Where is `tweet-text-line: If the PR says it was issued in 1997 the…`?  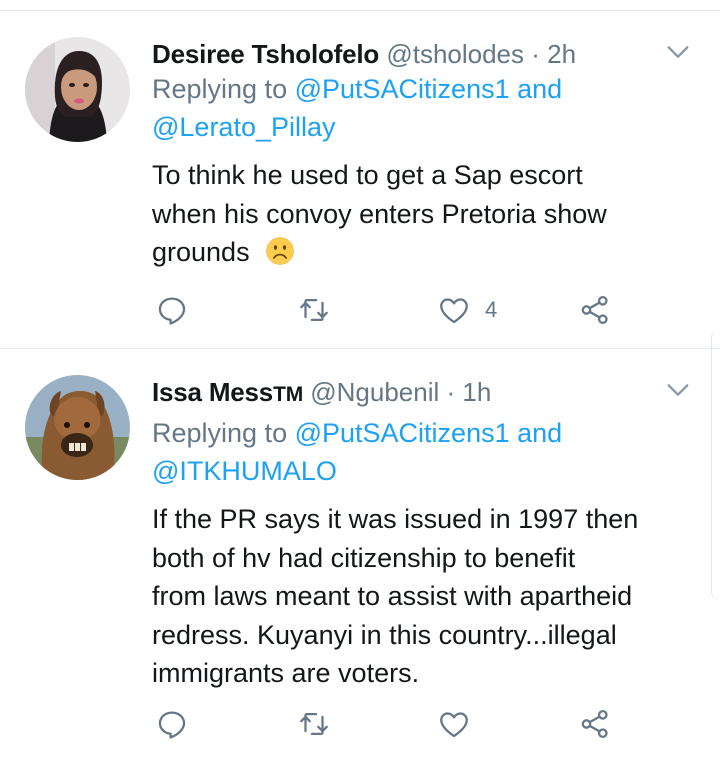 tweet-text-line: If the PR says it was issued in 1997 the… is located at coordinates (395, 519).